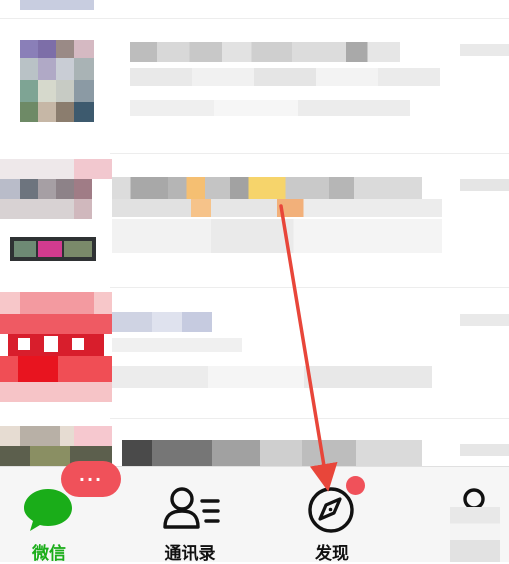 This screenshot has width=509, height=564. I want to click on chat-bubble-icon, so click(48, 510).